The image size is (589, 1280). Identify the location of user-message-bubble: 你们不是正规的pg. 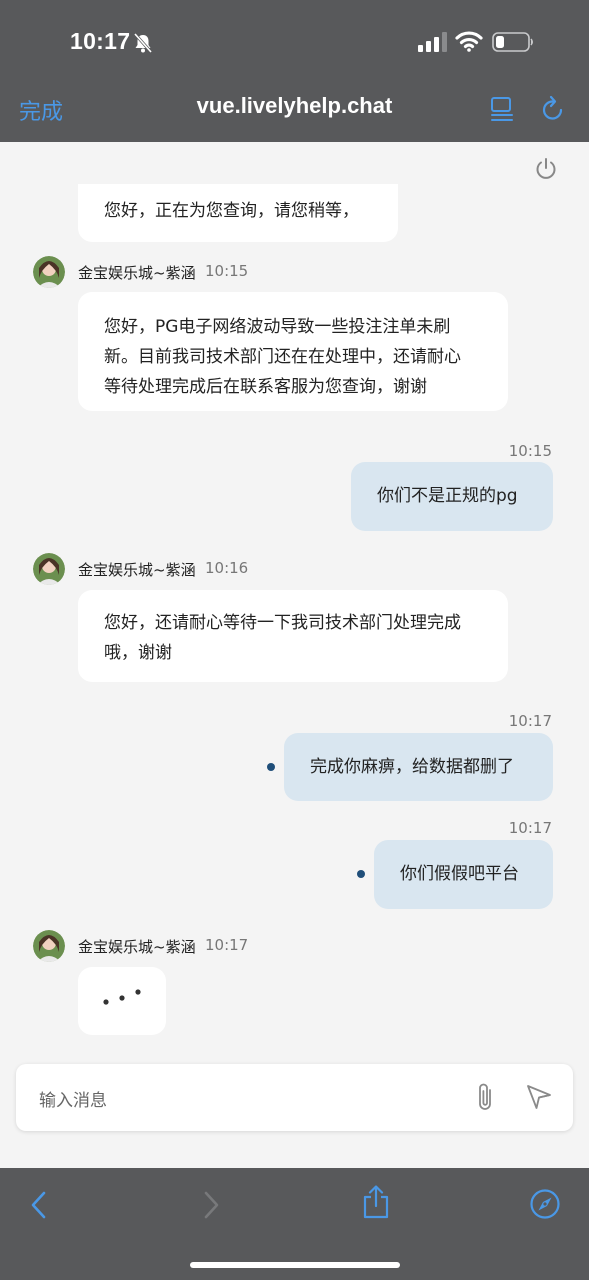
(452, 496).